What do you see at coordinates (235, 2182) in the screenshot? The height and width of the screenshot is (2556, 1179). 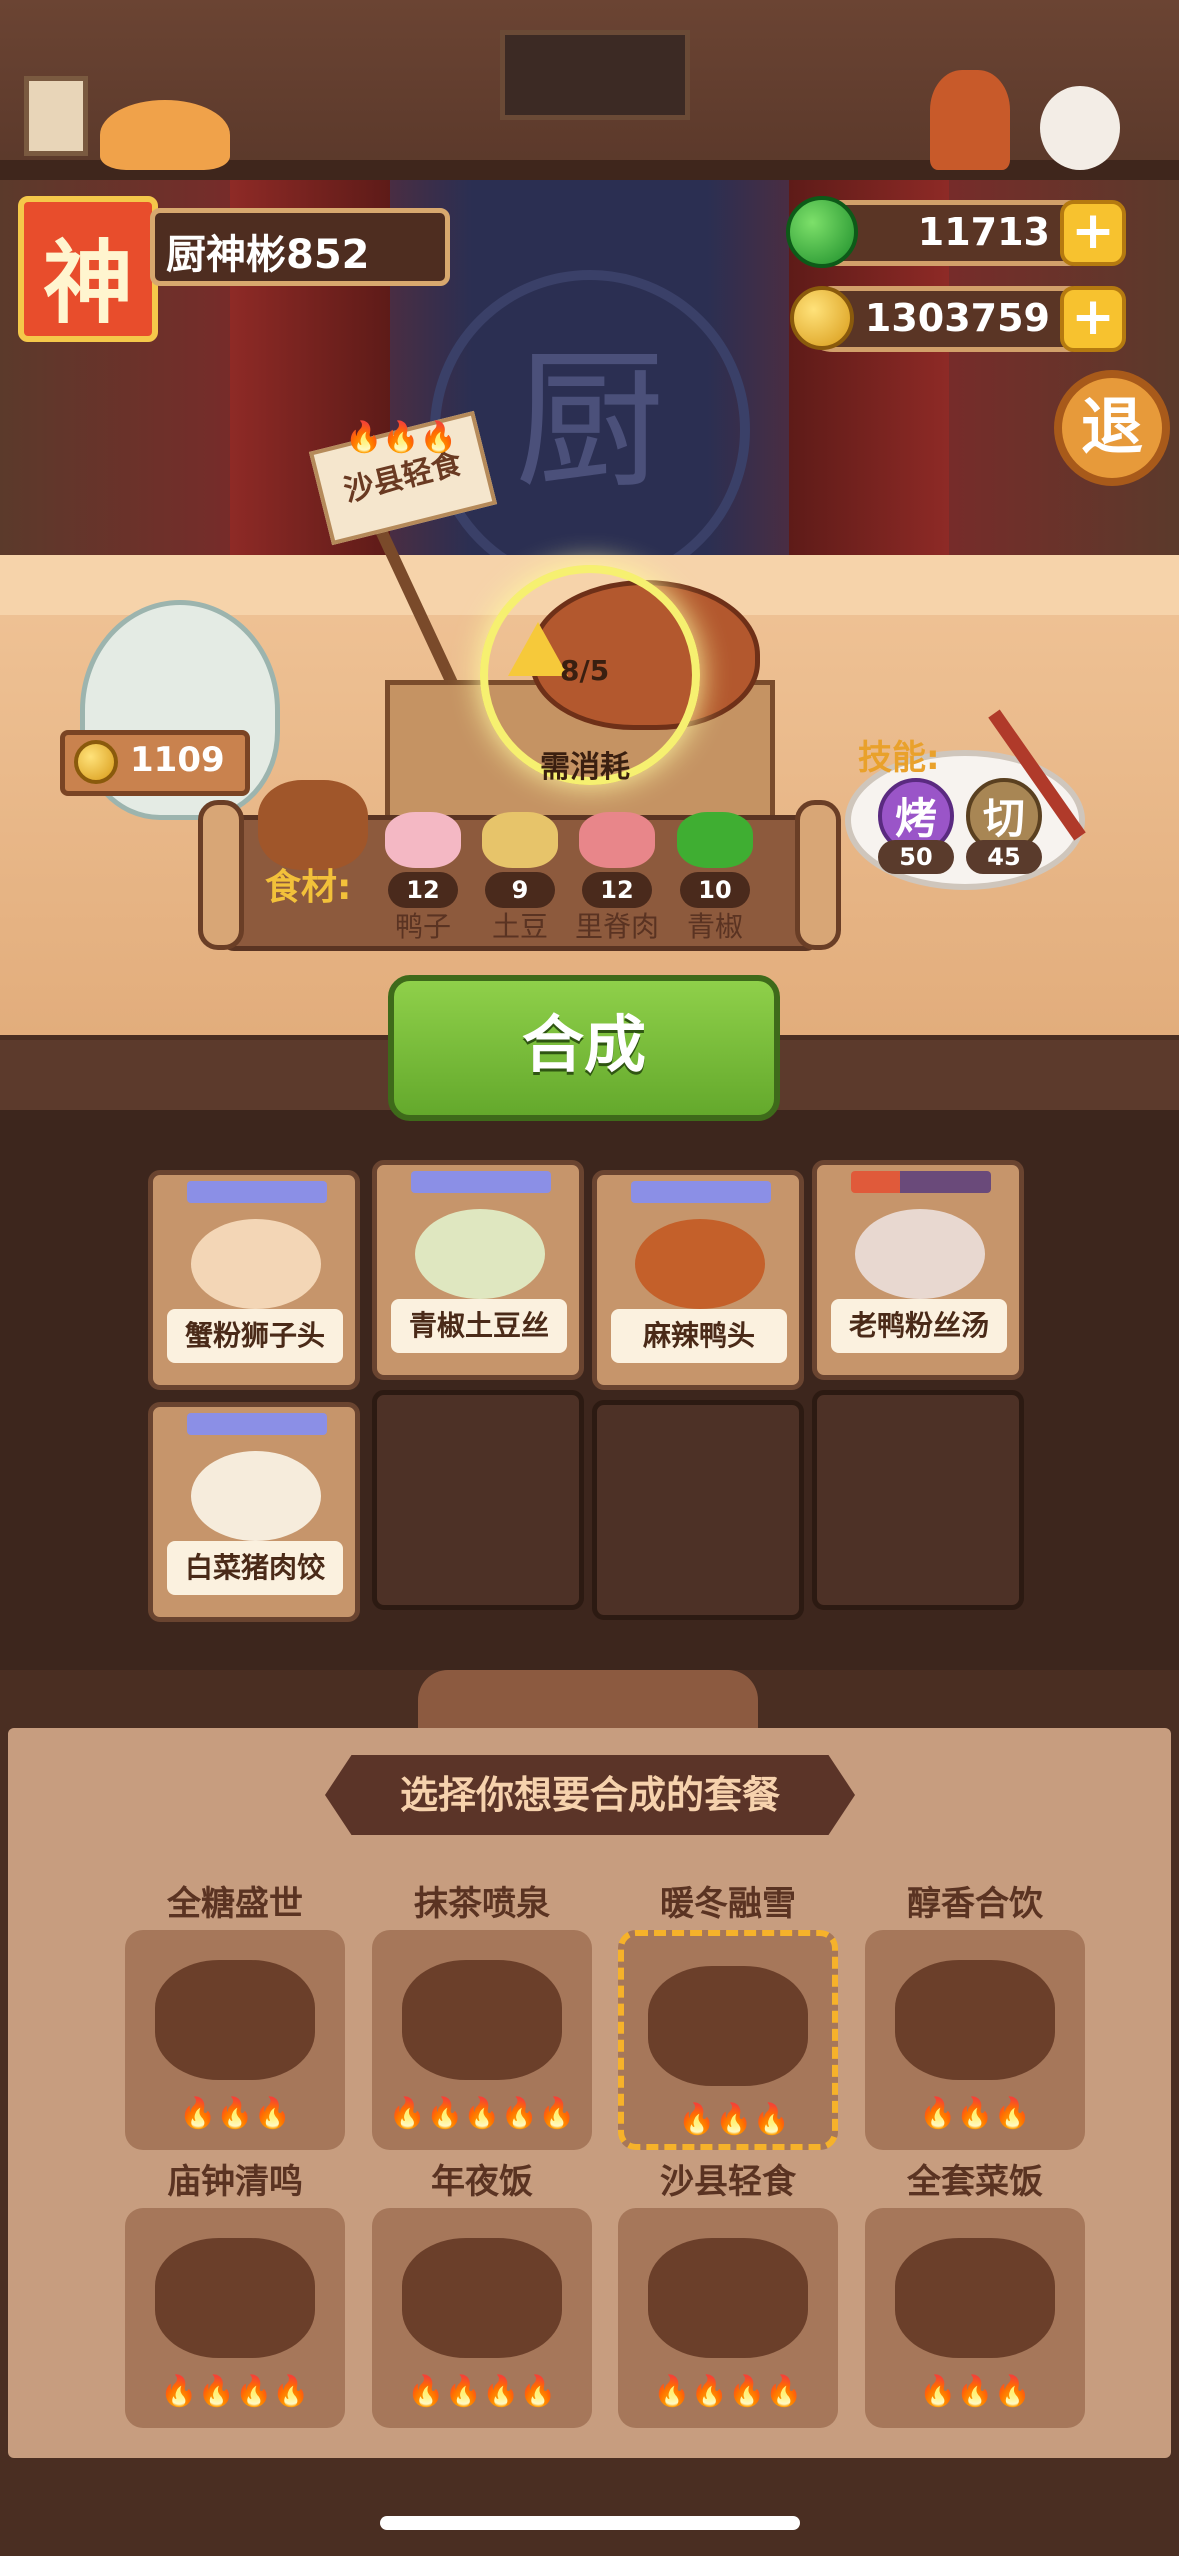 I see `combo-name: 庙钟清鸣` at bounding box center [235, 2182].